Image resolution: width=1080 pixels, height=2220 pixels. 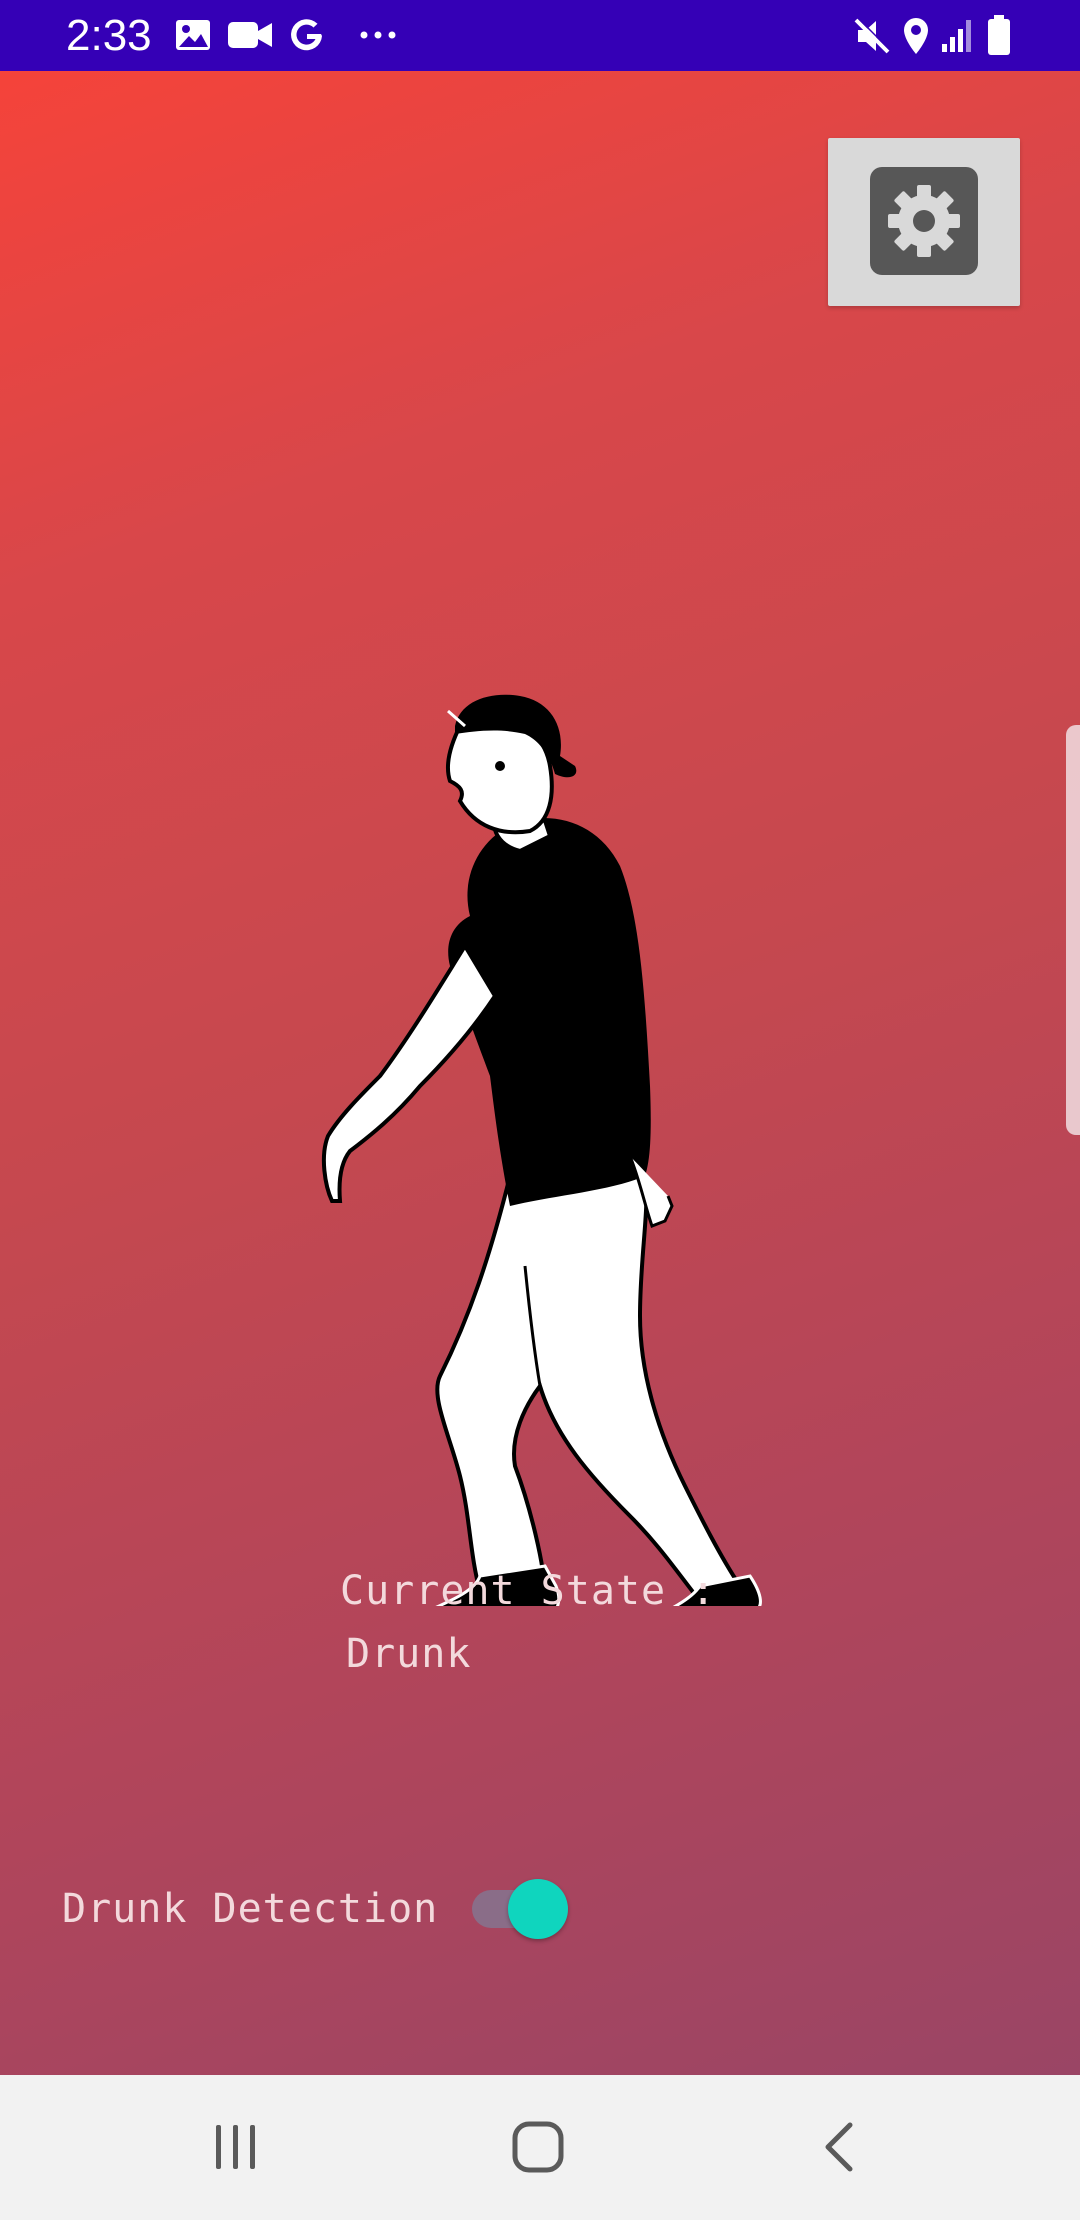 What do you see at coordinates (193, 35) in the screenshot?
I see `image-icon` at bounding box center [193, 35].